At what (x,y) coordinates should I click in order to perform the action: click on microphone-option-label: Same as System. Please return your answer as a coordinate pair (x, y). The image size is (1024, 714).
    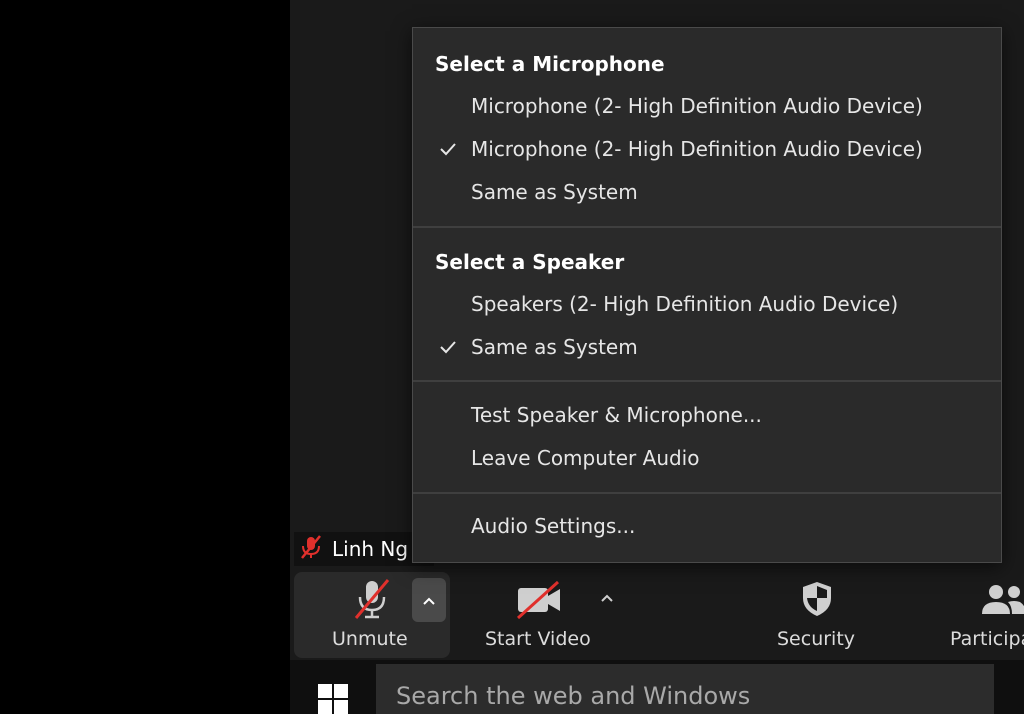
    Looking at the image, I should click on (554, 192).